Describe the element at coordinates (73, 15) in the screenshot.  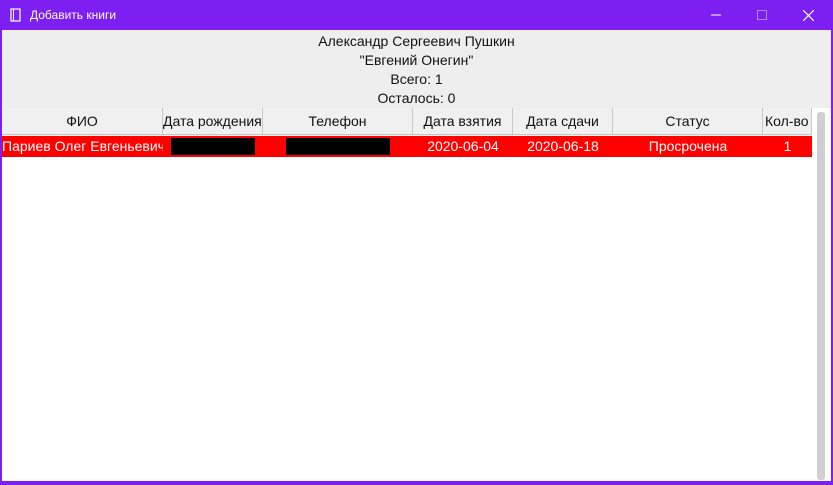
I see `window-title: Добавить книги` at that location.